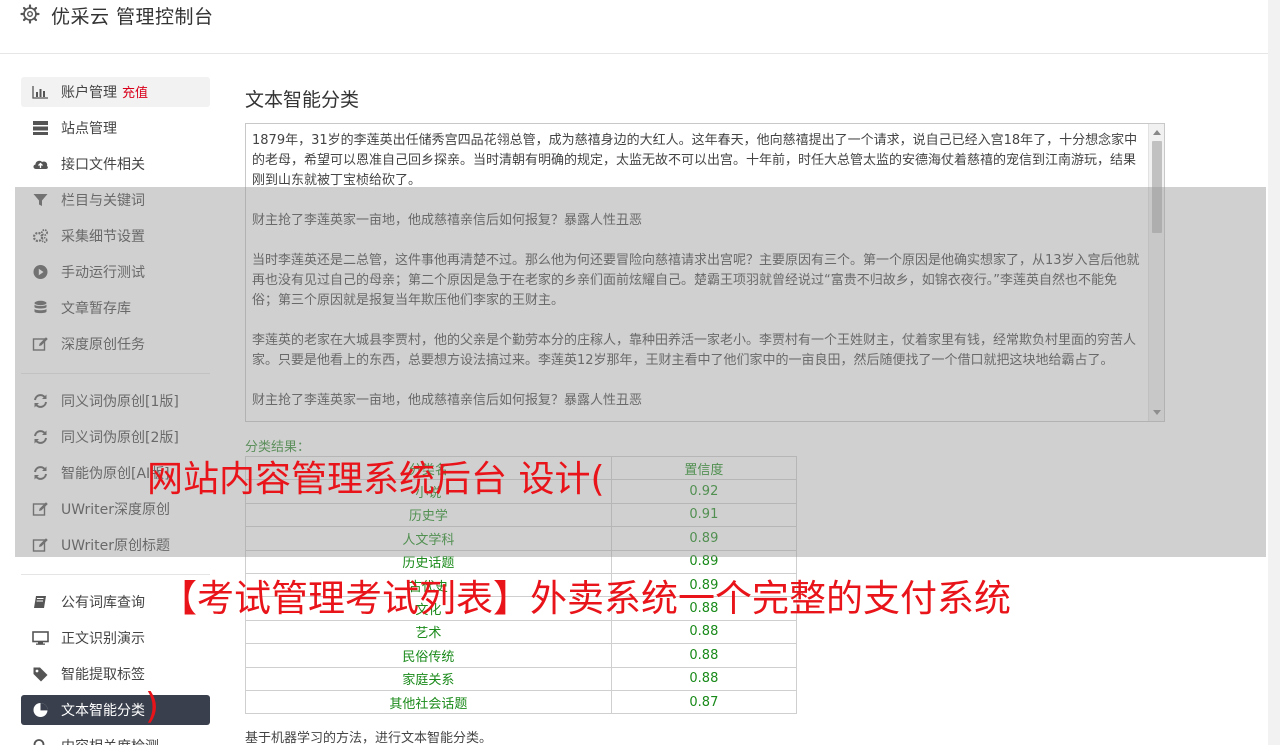 The height and width of the screenshot is (745, 1280). I want to click on sidebar-item-label: 公有词库查询, so click(103, 603).